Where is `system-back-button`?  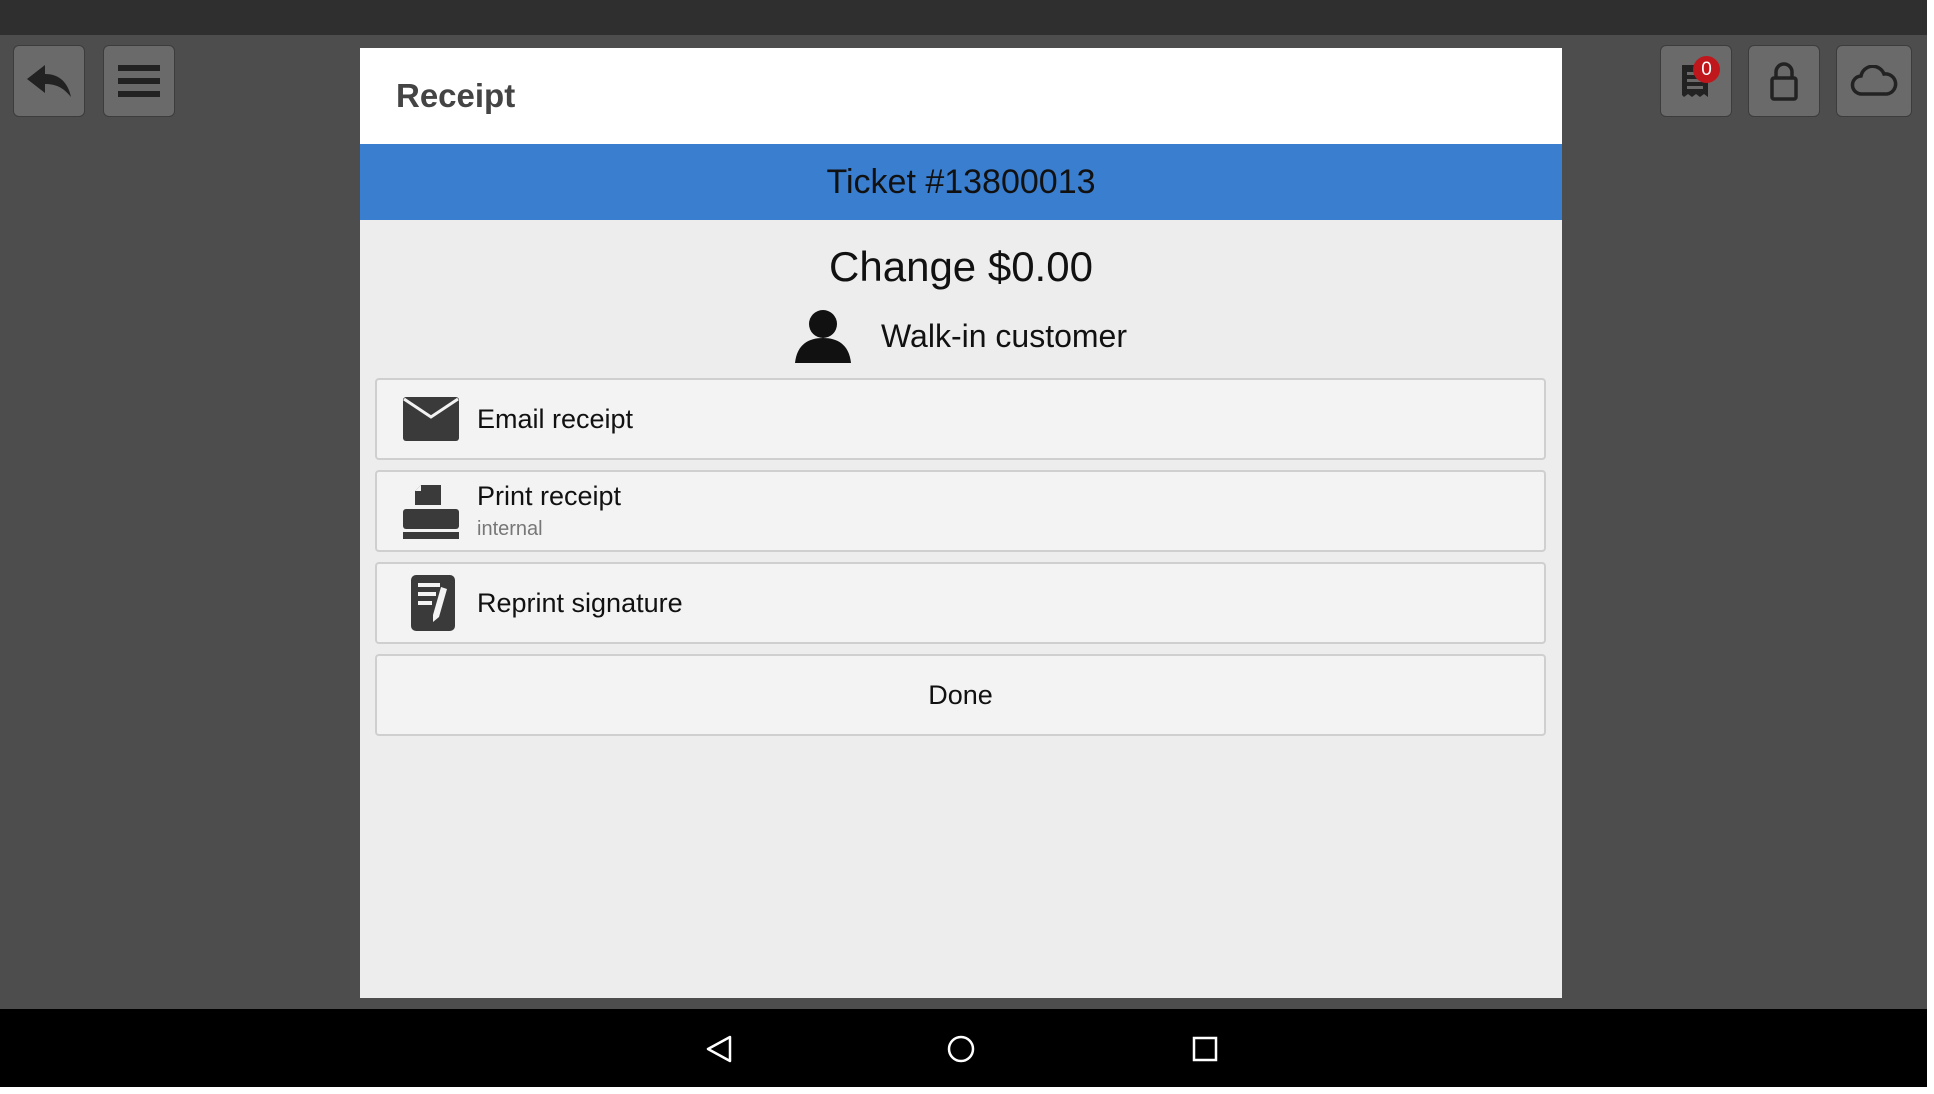
system-back-button is located at coordinates (719, 1049).